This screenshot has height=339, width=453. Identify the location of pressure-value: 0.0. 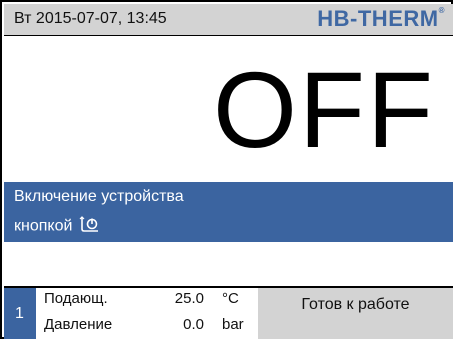
(193, 324).